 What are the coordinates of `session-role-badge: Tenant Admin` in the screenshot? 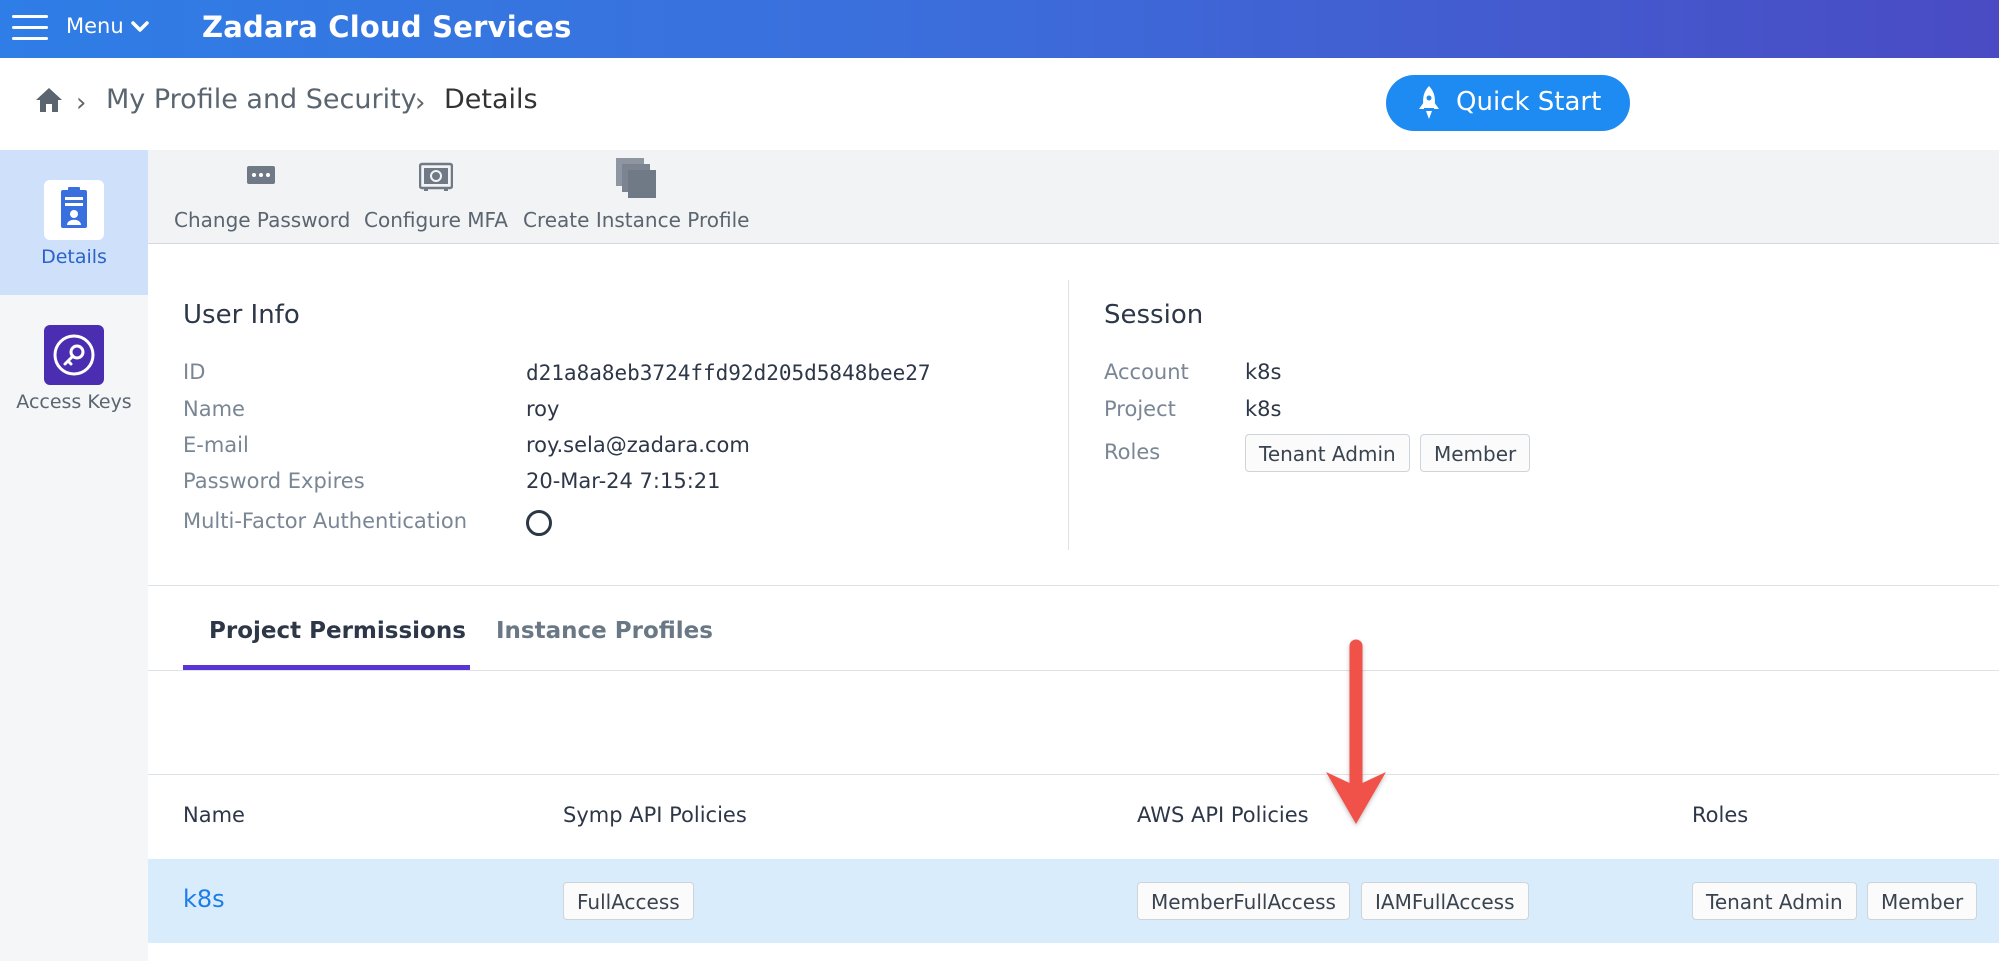 It's located at (1327, 453).